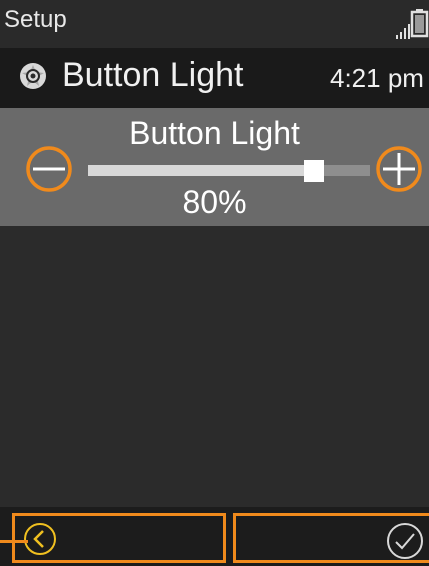 The image size is (429, 566). What do you see at coordinates (33, 76) in the screenshot?
I see `settings-gear-icon` at bounding box center [33, 76].